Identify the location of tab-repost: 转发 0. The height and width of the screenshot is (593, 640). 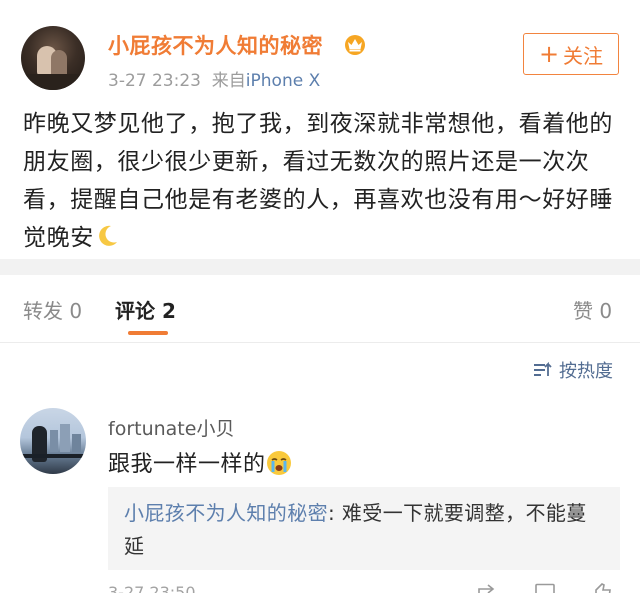
(52, 309).